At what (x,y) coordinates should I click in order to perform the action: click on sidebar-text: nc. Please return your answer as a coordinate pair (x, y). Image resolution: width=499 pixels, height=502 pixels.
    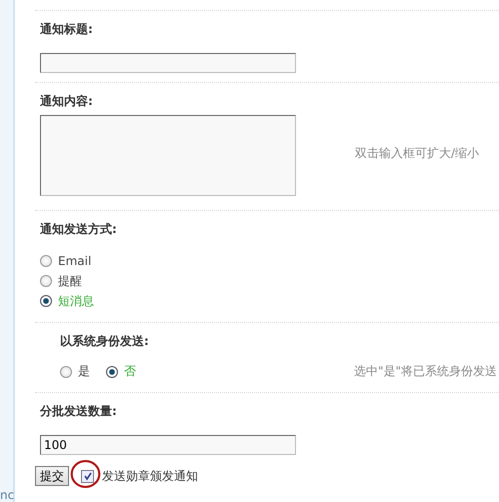
    Looking at the image, I should click on (7, 495).